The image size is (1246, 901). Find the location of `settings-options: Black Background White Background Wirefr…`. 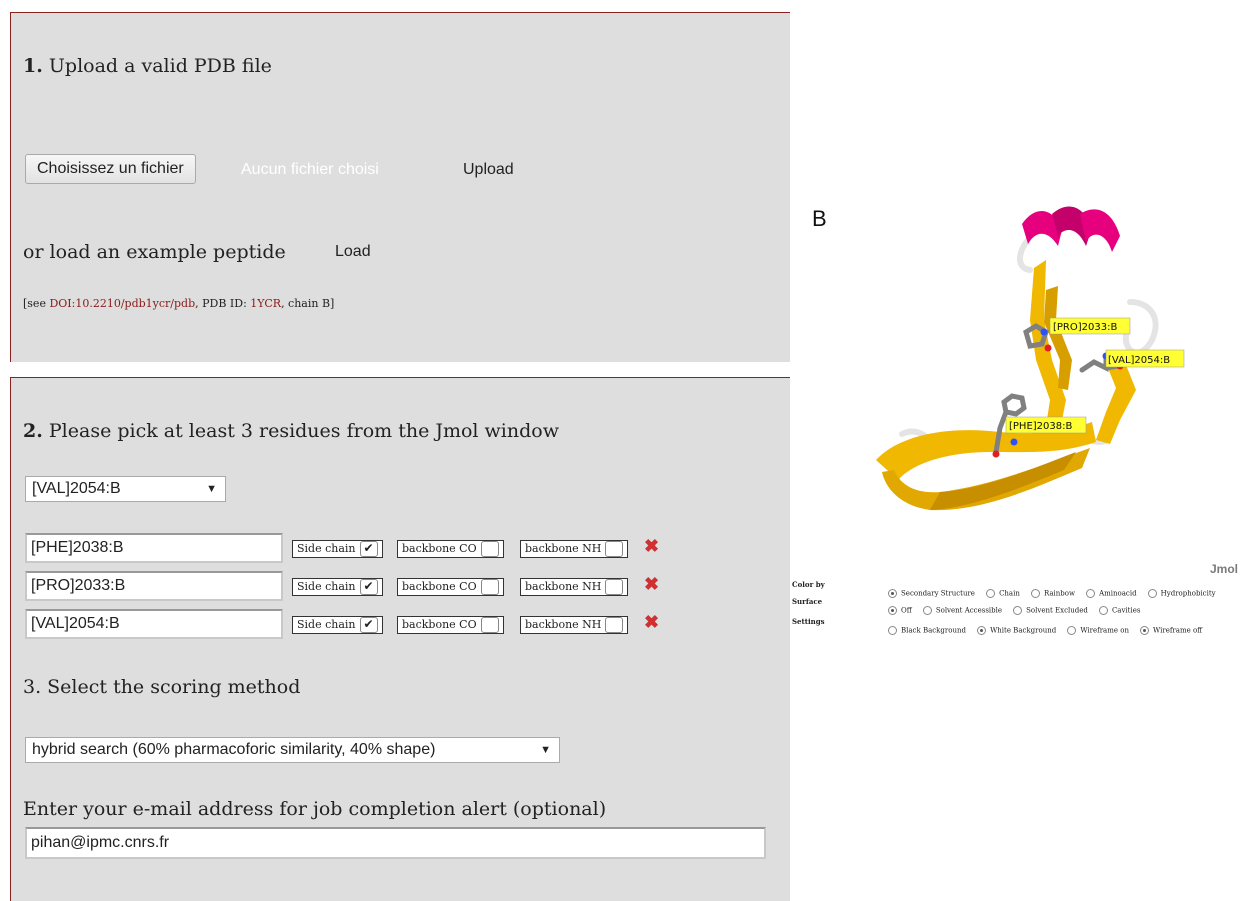

settings-options: Black Background White Background Wirefr… is located at coordinates (1048, 626).